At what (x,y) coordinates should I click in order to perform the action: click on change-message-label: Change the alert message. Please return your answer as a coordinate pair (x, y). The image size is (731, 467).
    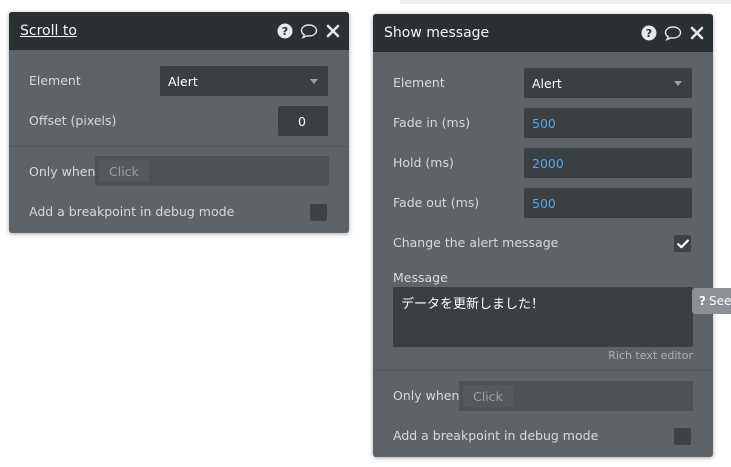
    Looking at the image, I should click on (476, 242).